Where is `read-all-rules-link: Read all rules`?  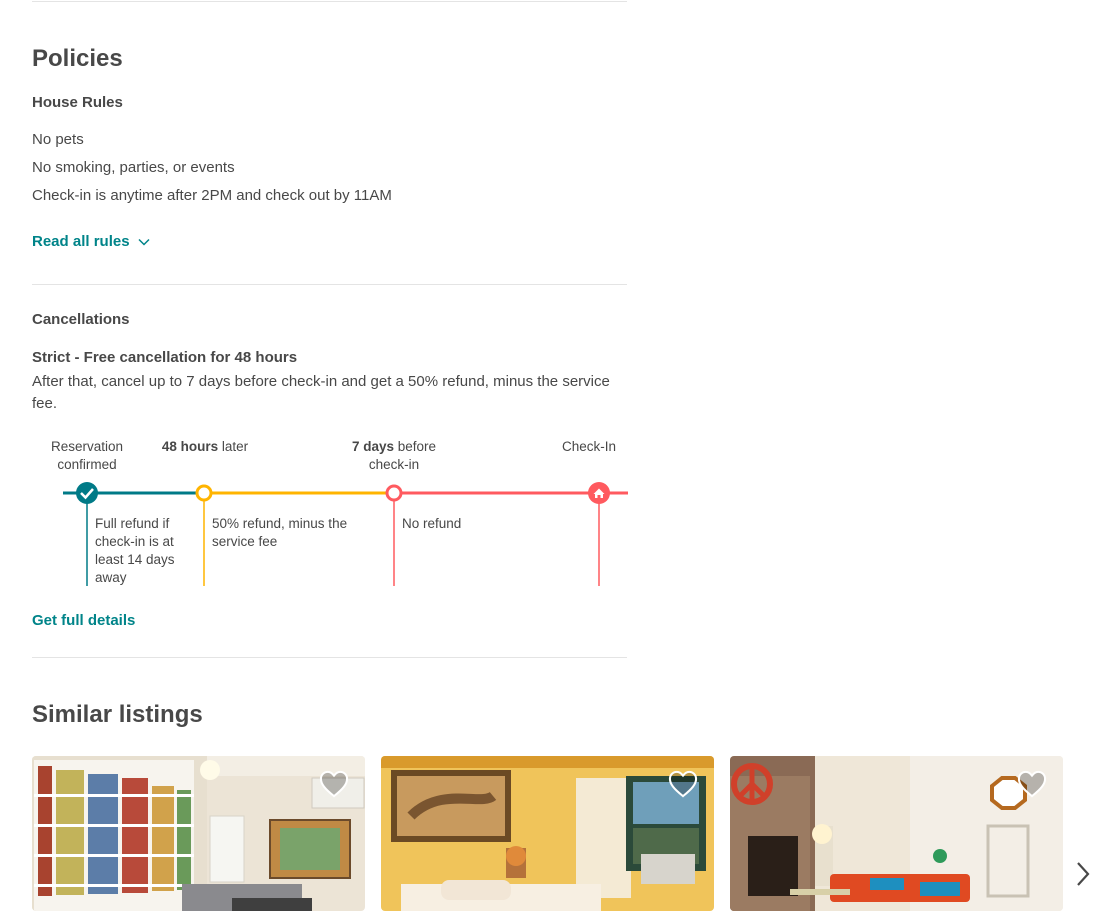
read-all-rules-link: Read all rules is located at coordinates (91, 241).